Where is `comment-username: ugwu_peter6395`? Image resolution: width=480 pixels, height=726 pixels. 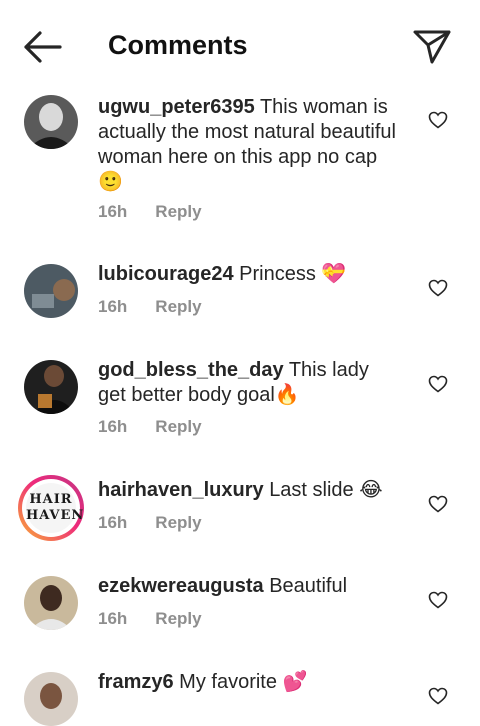
comment-username: ugwu_peter6395 is located at coordinates (176, 107).